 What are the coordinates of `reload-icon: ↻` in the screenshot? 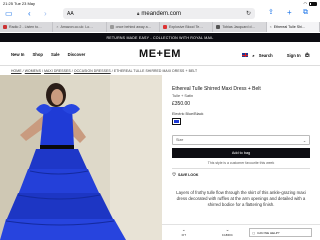 It's located at (248, 13).